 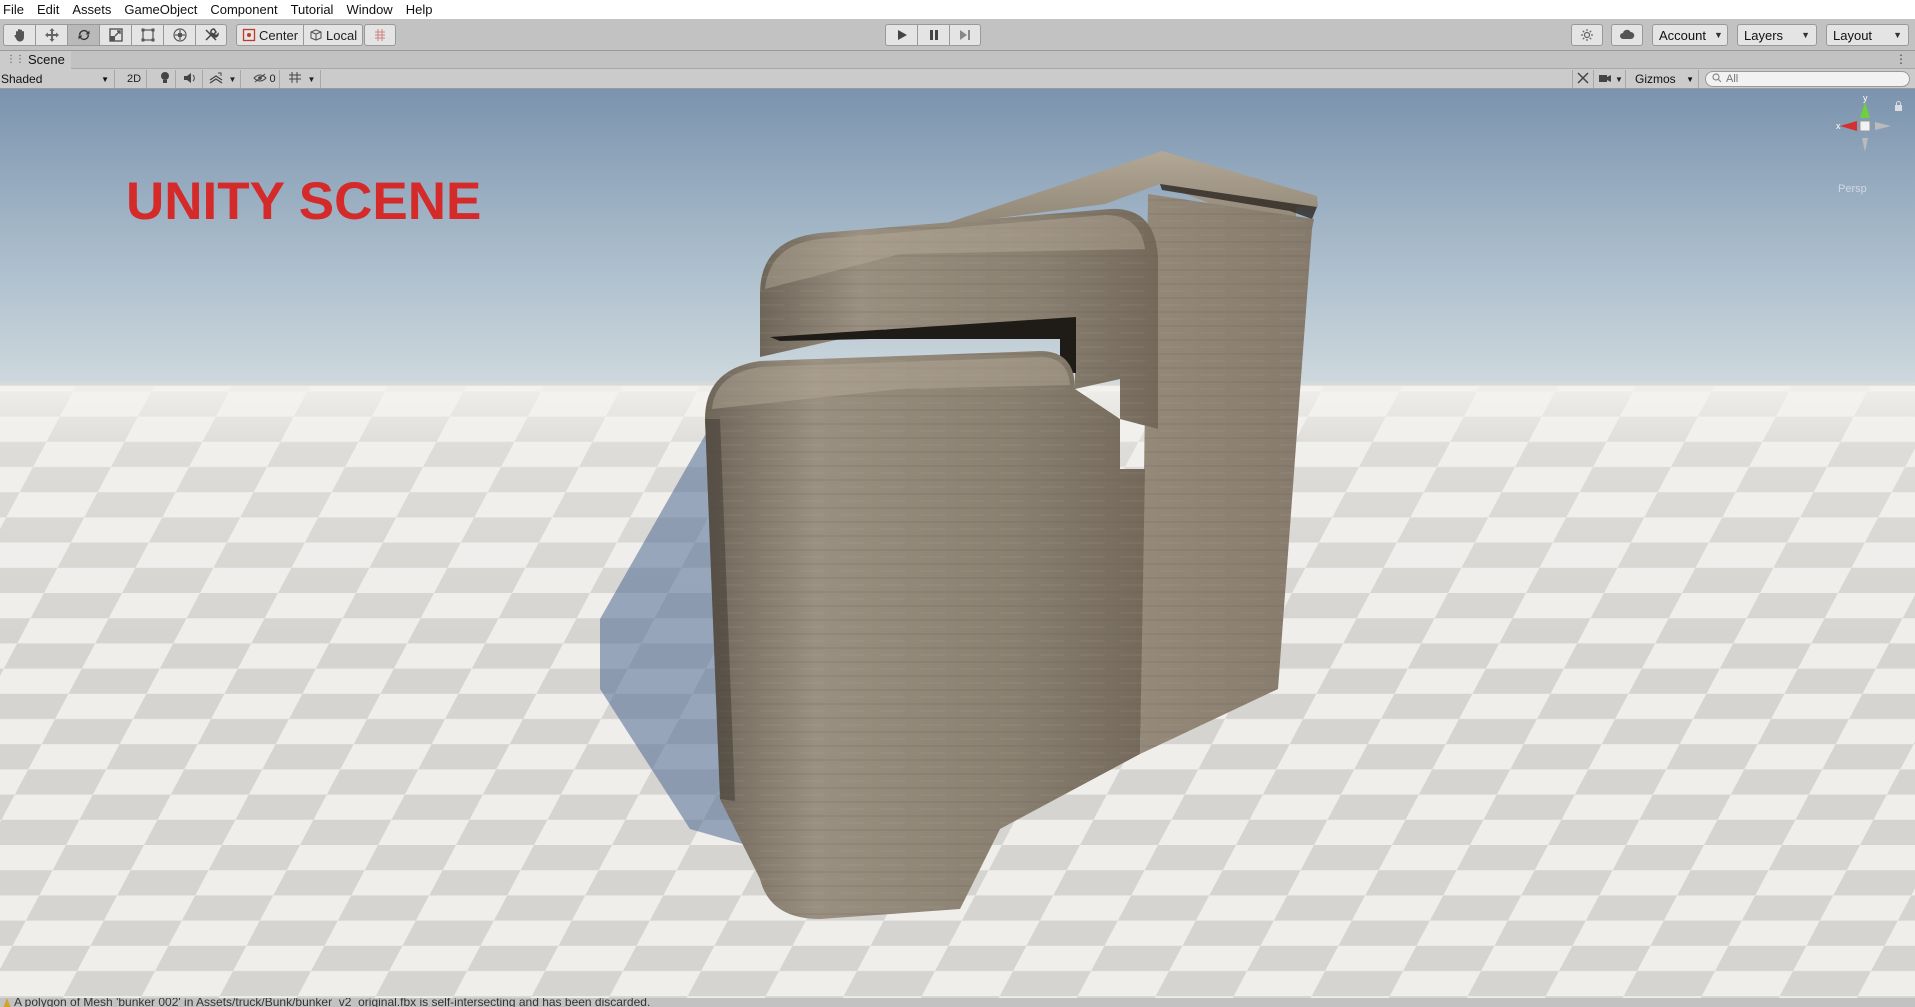 What do you see at coordinates (216, 79) in the screenshot?
I see `effects-icon` at bounding box center [216, 79].